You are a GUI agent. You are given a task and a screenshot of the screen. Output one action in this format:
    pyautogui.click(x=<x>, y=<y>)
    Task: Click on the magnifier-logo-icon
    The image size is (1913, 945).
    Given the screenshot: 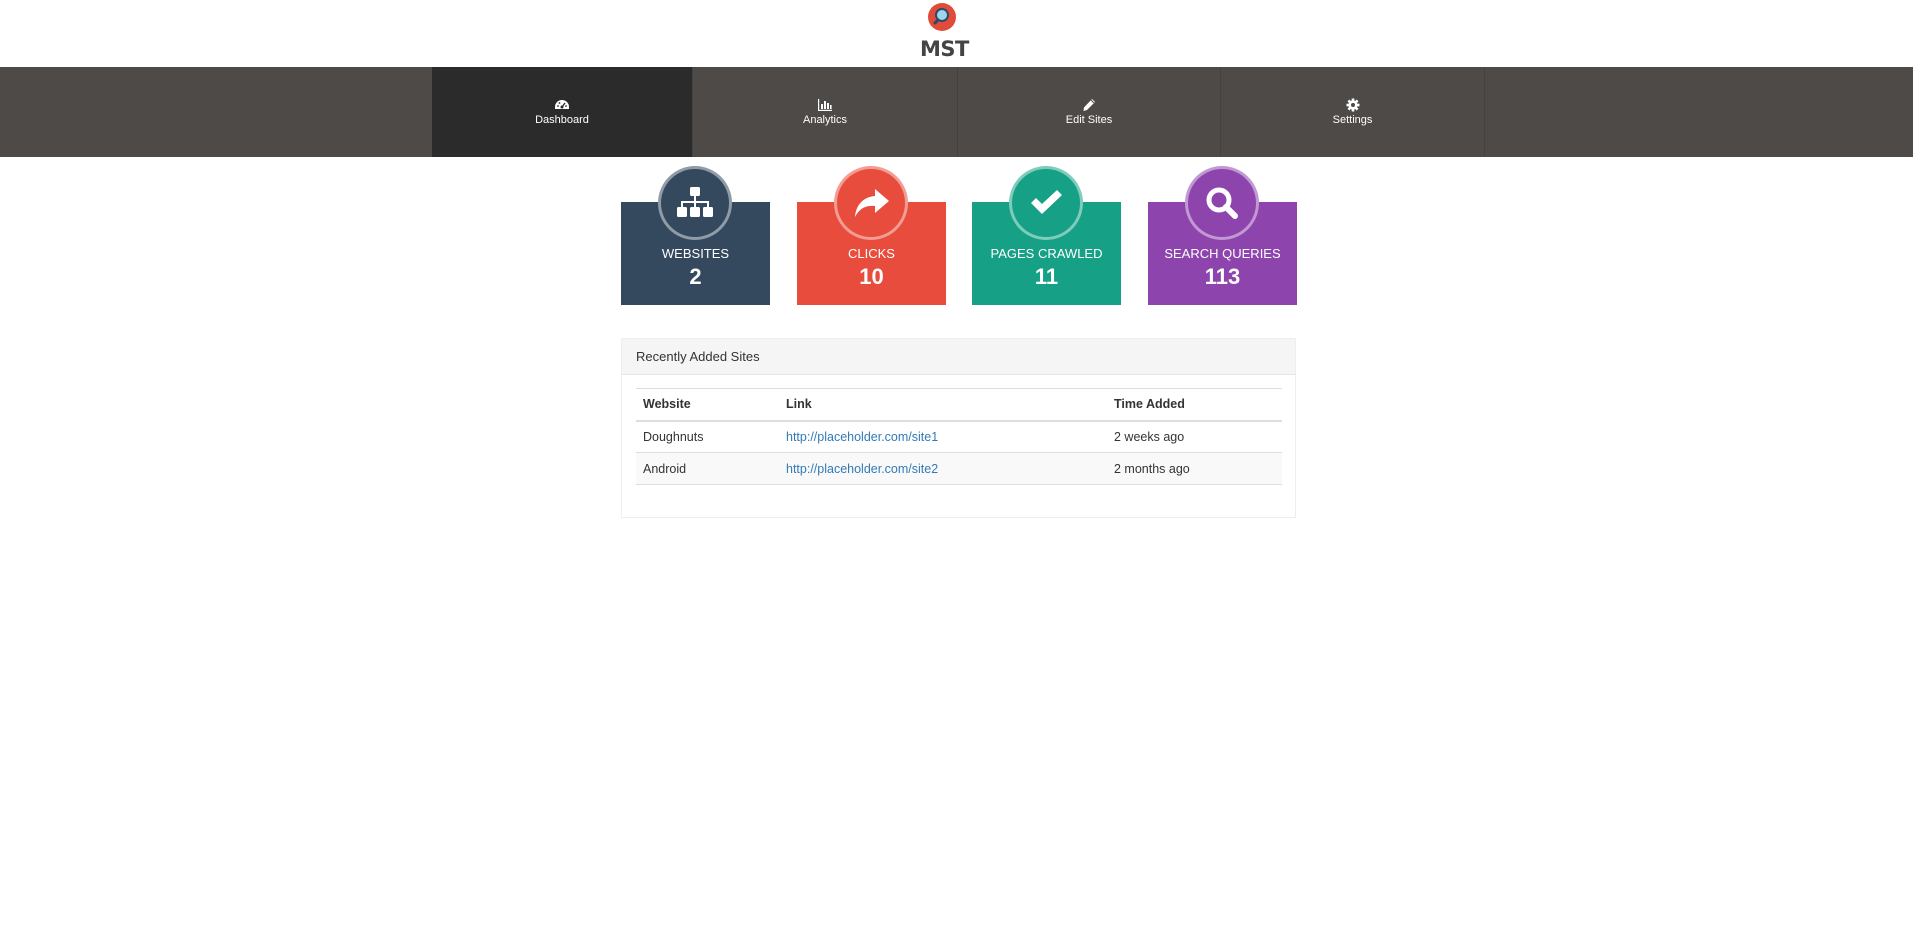 What is the action you would take?
    pyautogui.click(x=942, y=17)
    